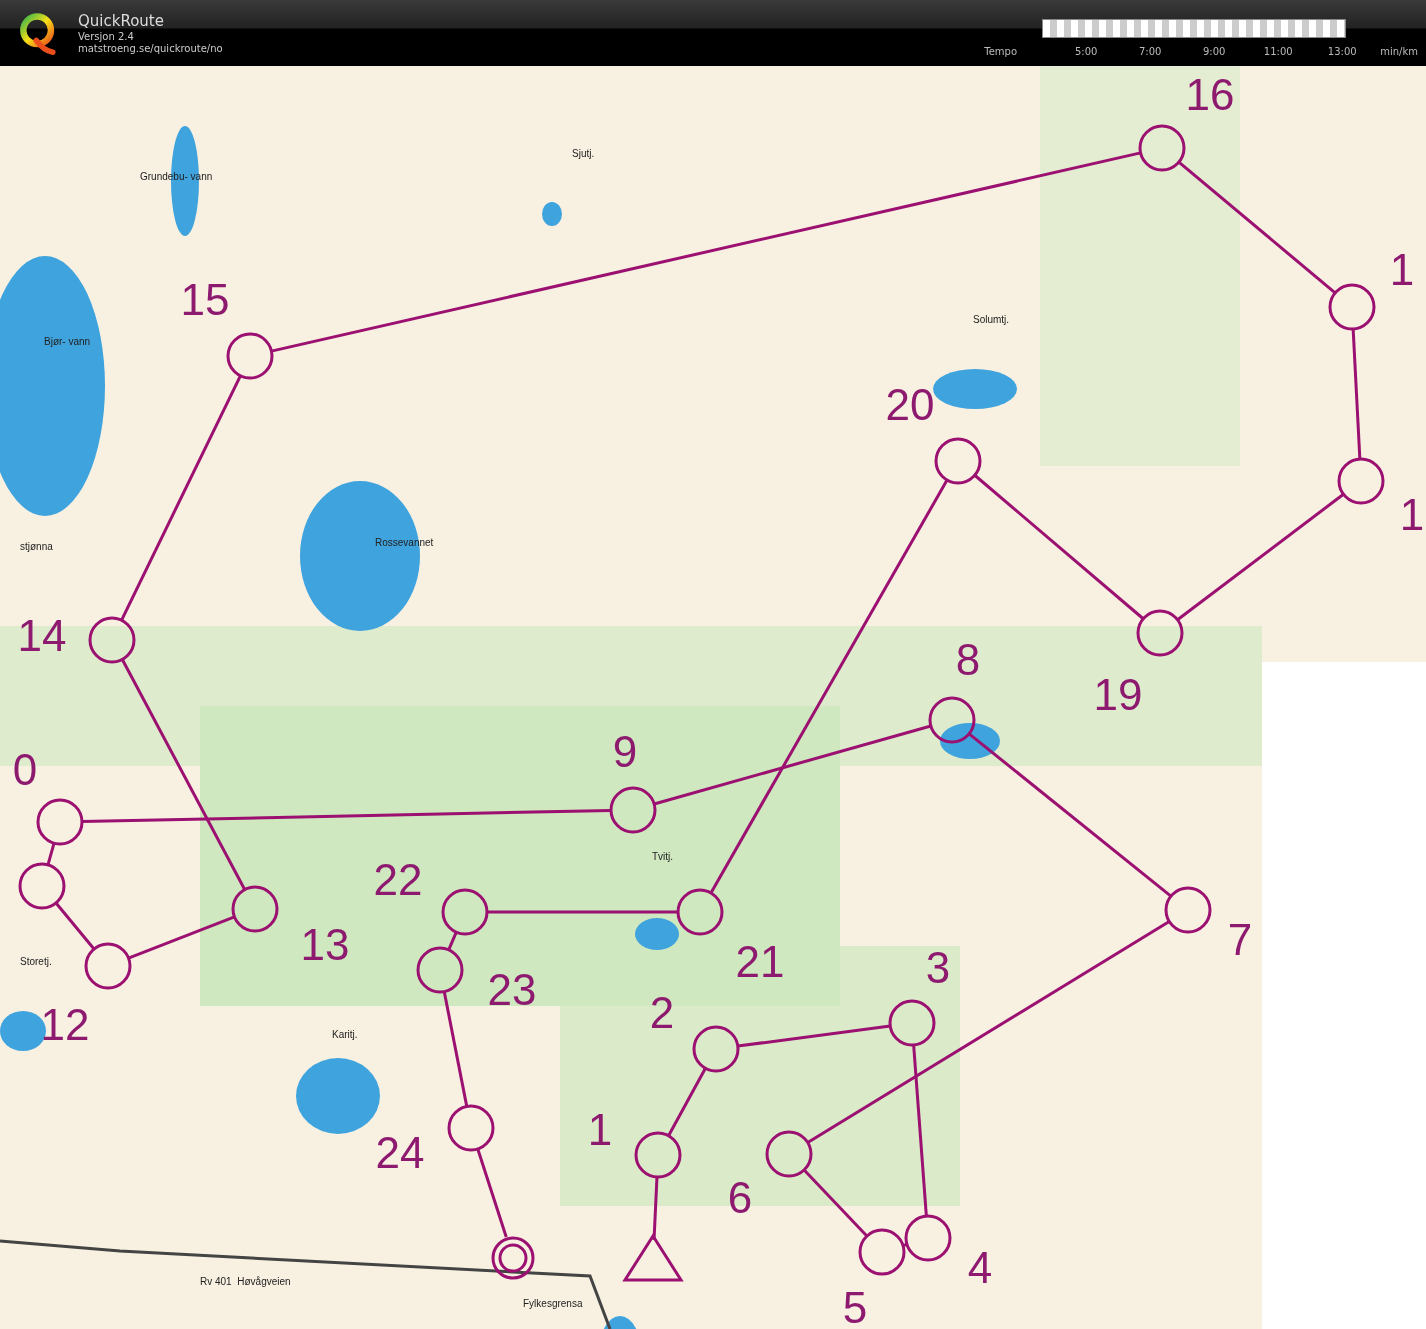  Describe the element at coordinates (968, 659) in the screenshot. I see `control-number: 8` at that location.